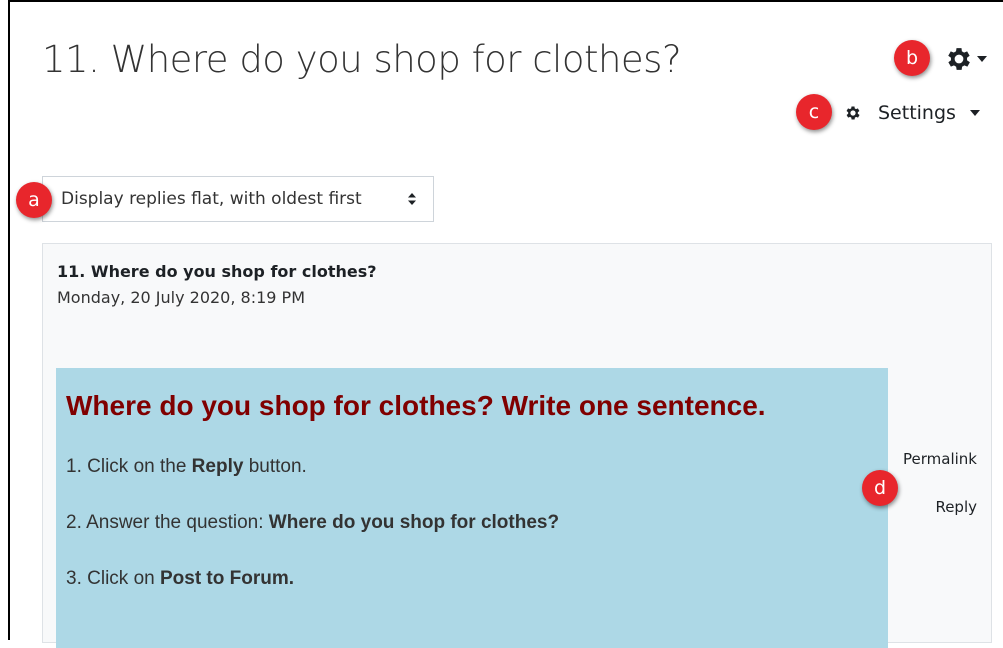 The image size is (1003, 648). I want to click on page-actions-menu, so click(970, 59).